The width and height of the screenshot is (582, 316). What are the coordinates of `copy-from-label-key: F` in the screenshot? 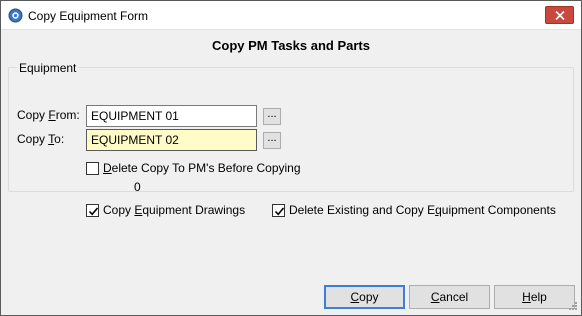 It's located at (52, 115).